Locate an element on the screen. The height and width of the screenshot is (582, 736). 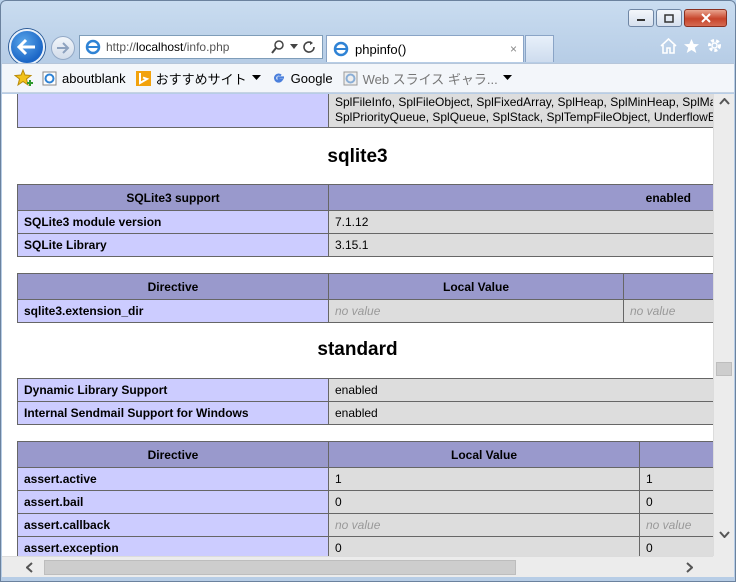
maximize-icon is located at coordinates (669, 18).